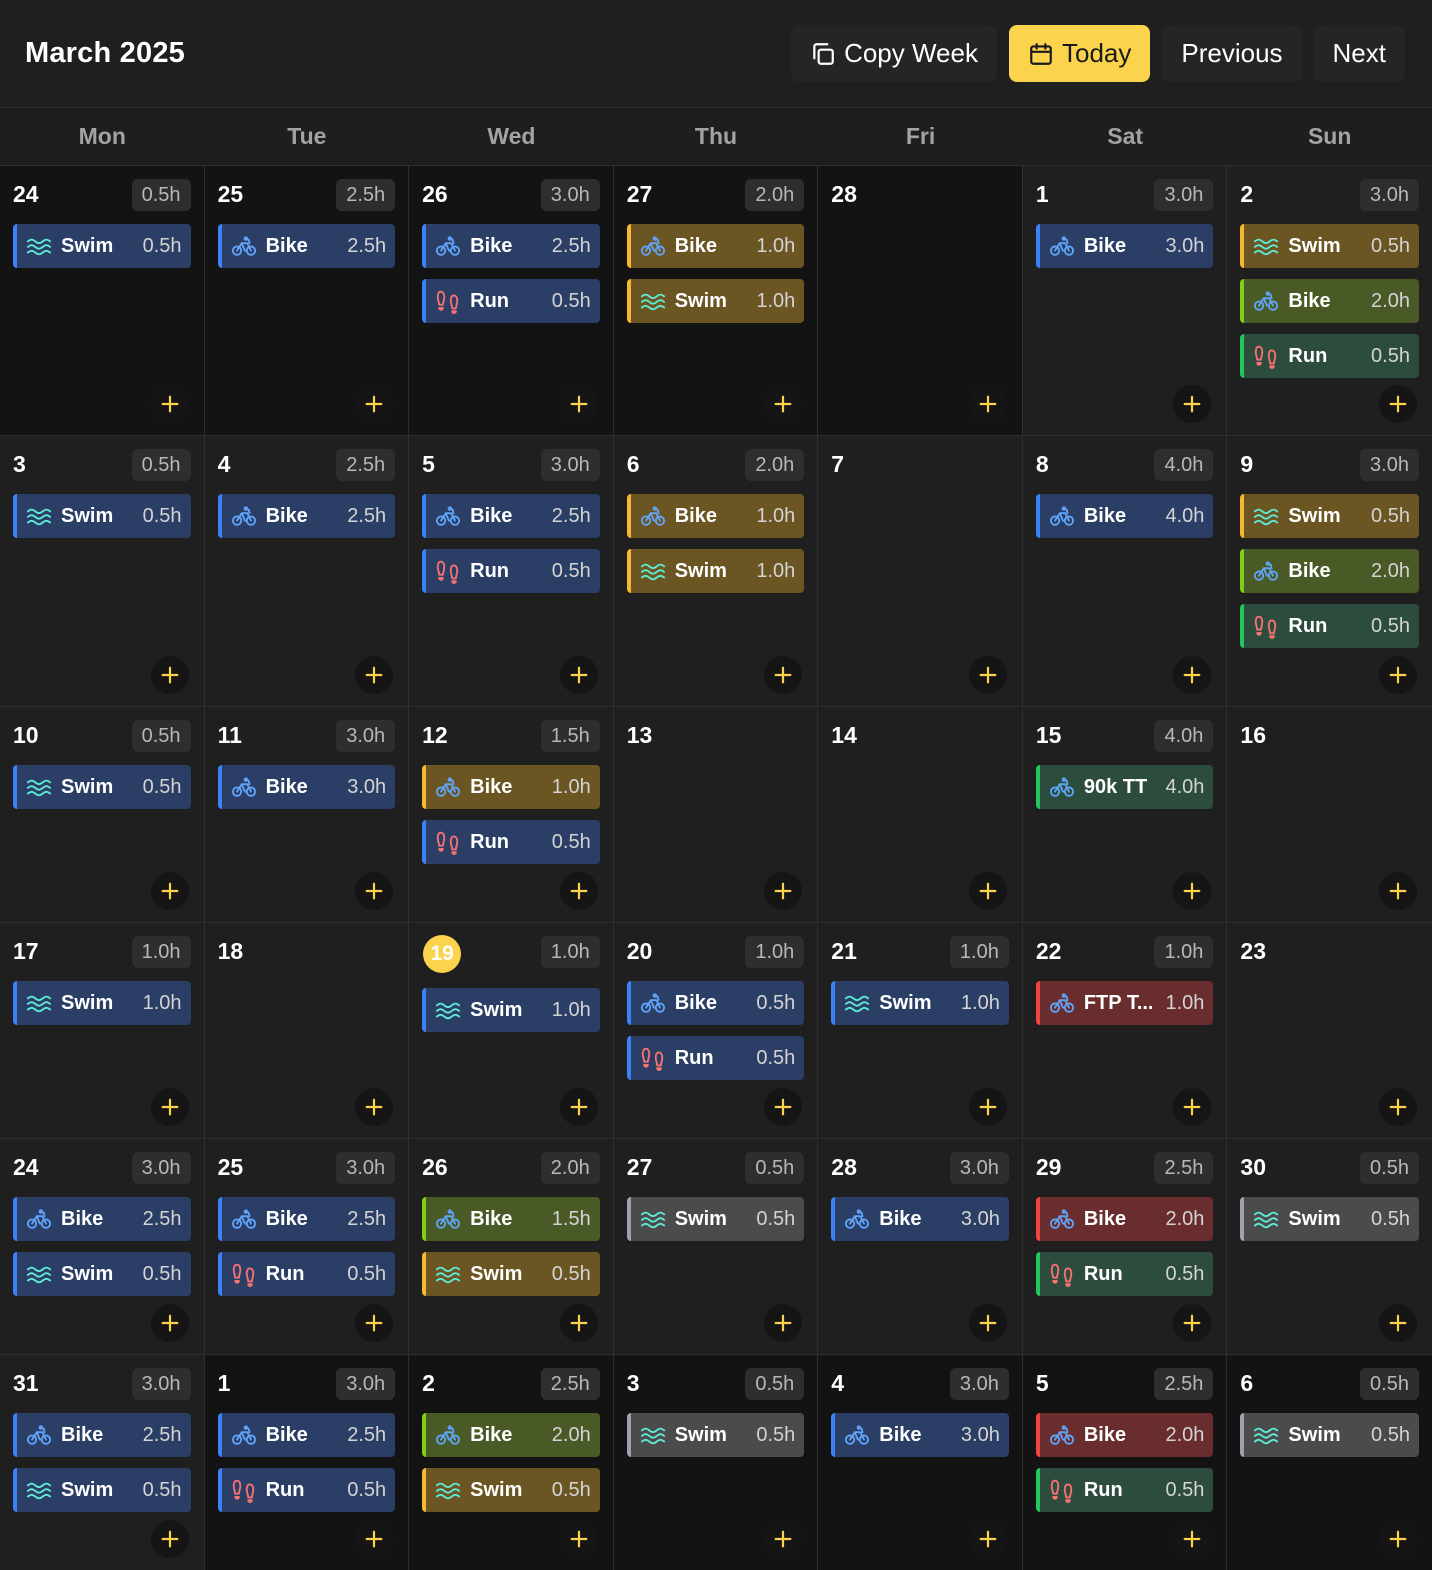  Describe the element at coordinates (307, 815) in the screenshot. I see `day-cell: 11 3.0h Bike 3.0h` at that location.